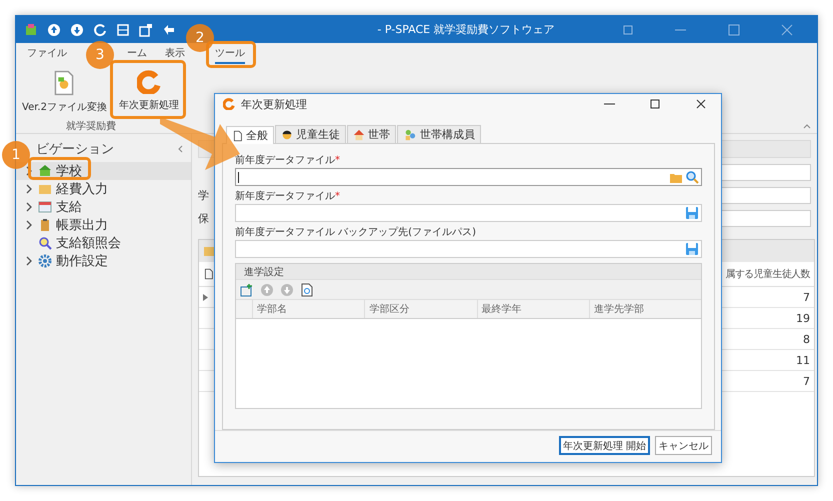 This screenshot has width=833, height=501. What do you see at coordinates (148, 91) in the screenshot?
I see `ribbon-button: 年次更新処理` at bounding box center [148, 91].